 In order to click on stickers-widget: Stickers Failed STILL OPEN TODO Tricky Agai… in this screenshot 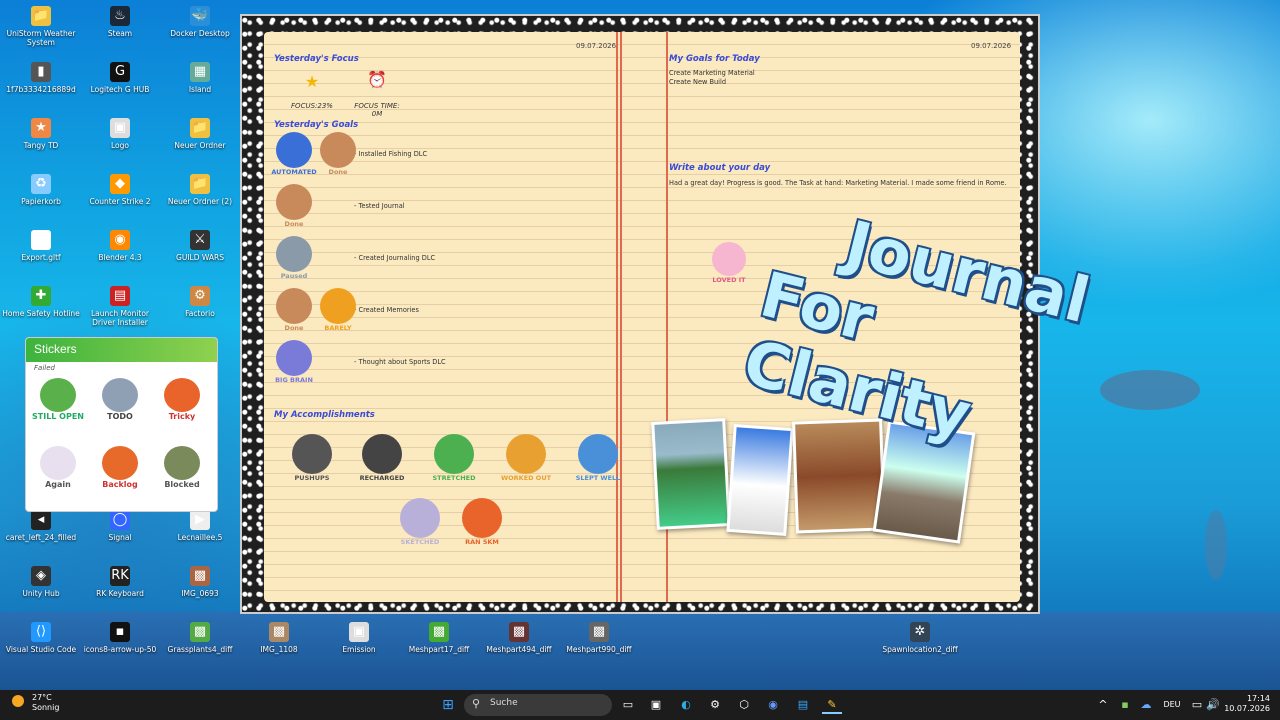, I will do `click(121, 424)`.